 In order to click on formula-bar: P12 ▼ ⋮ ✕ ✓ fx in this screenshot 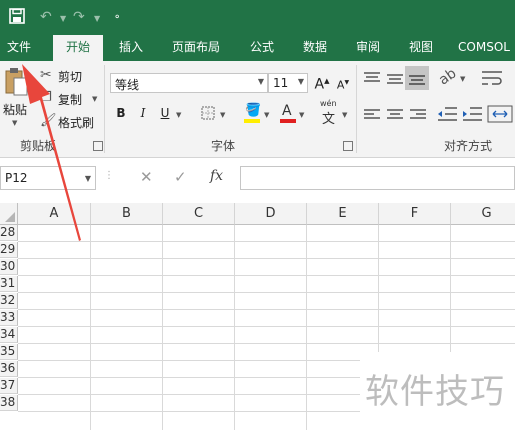, I will do `click(257, 180)`.